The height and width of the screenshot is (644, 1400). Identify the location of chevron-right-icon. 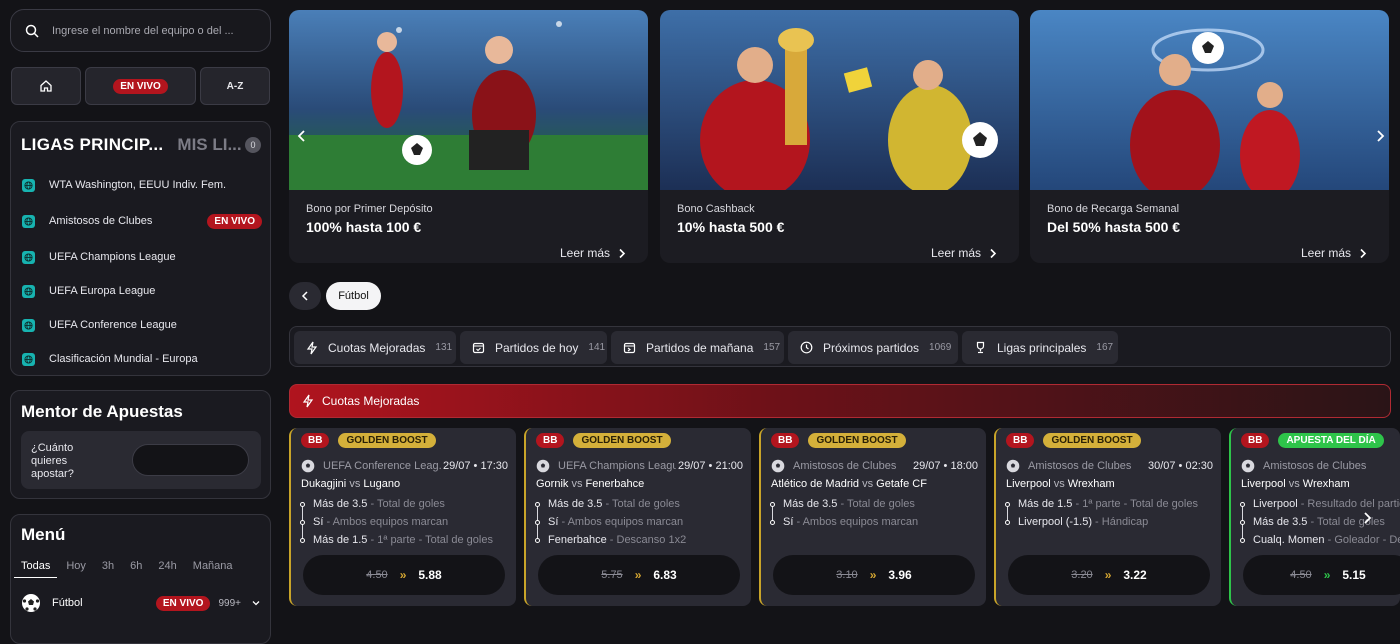
(1363, 253).